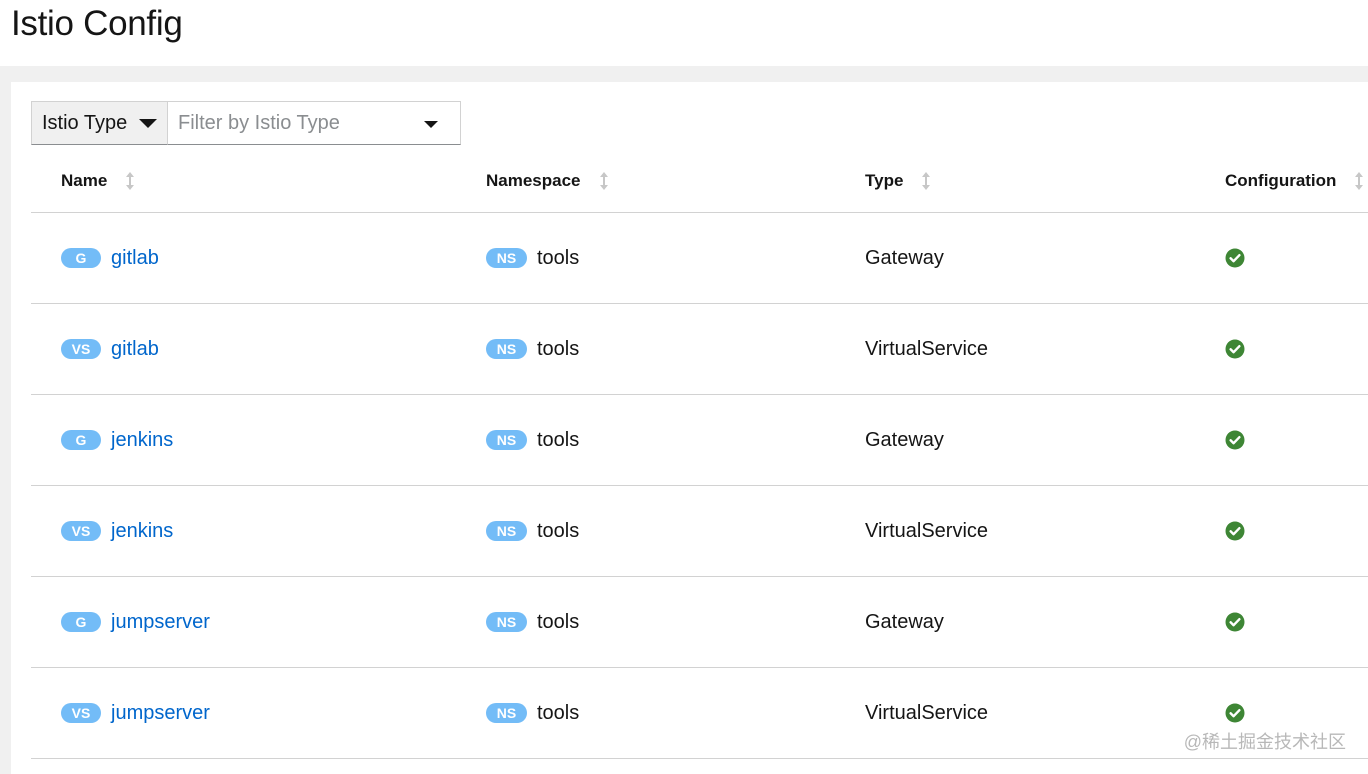  What do you see at coordinates (85, 122) in the screenshot?
I see `filter-type-select-label: Istio Type` at bounding box center [85, 122].